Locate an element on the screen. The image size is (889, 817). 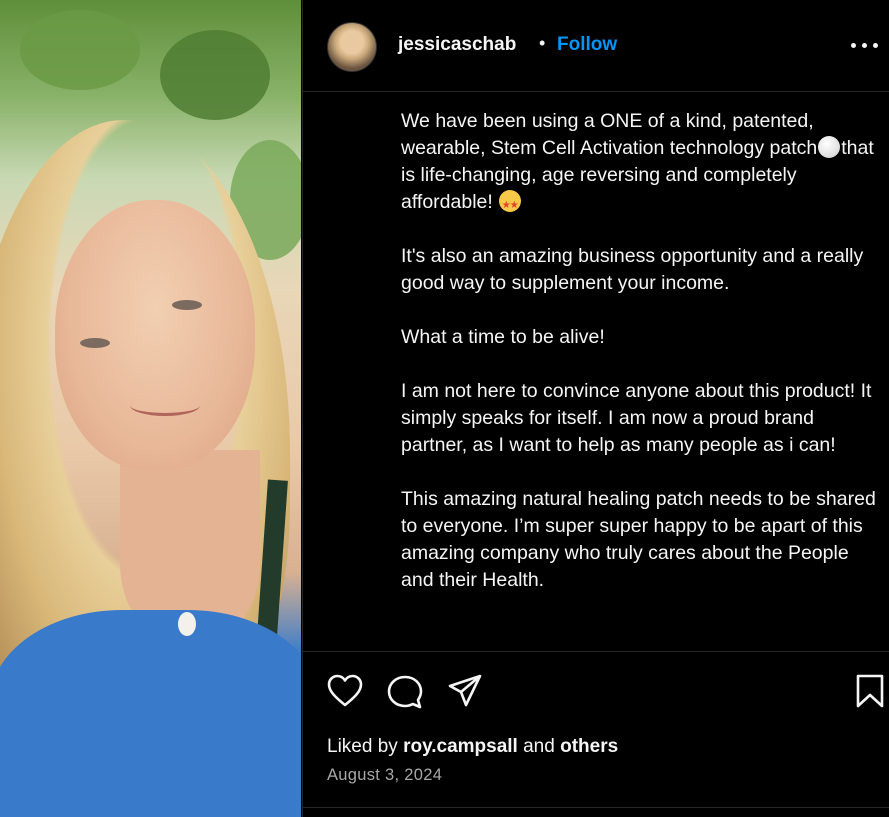
likes-others: others is located at coordinates (589, 746).